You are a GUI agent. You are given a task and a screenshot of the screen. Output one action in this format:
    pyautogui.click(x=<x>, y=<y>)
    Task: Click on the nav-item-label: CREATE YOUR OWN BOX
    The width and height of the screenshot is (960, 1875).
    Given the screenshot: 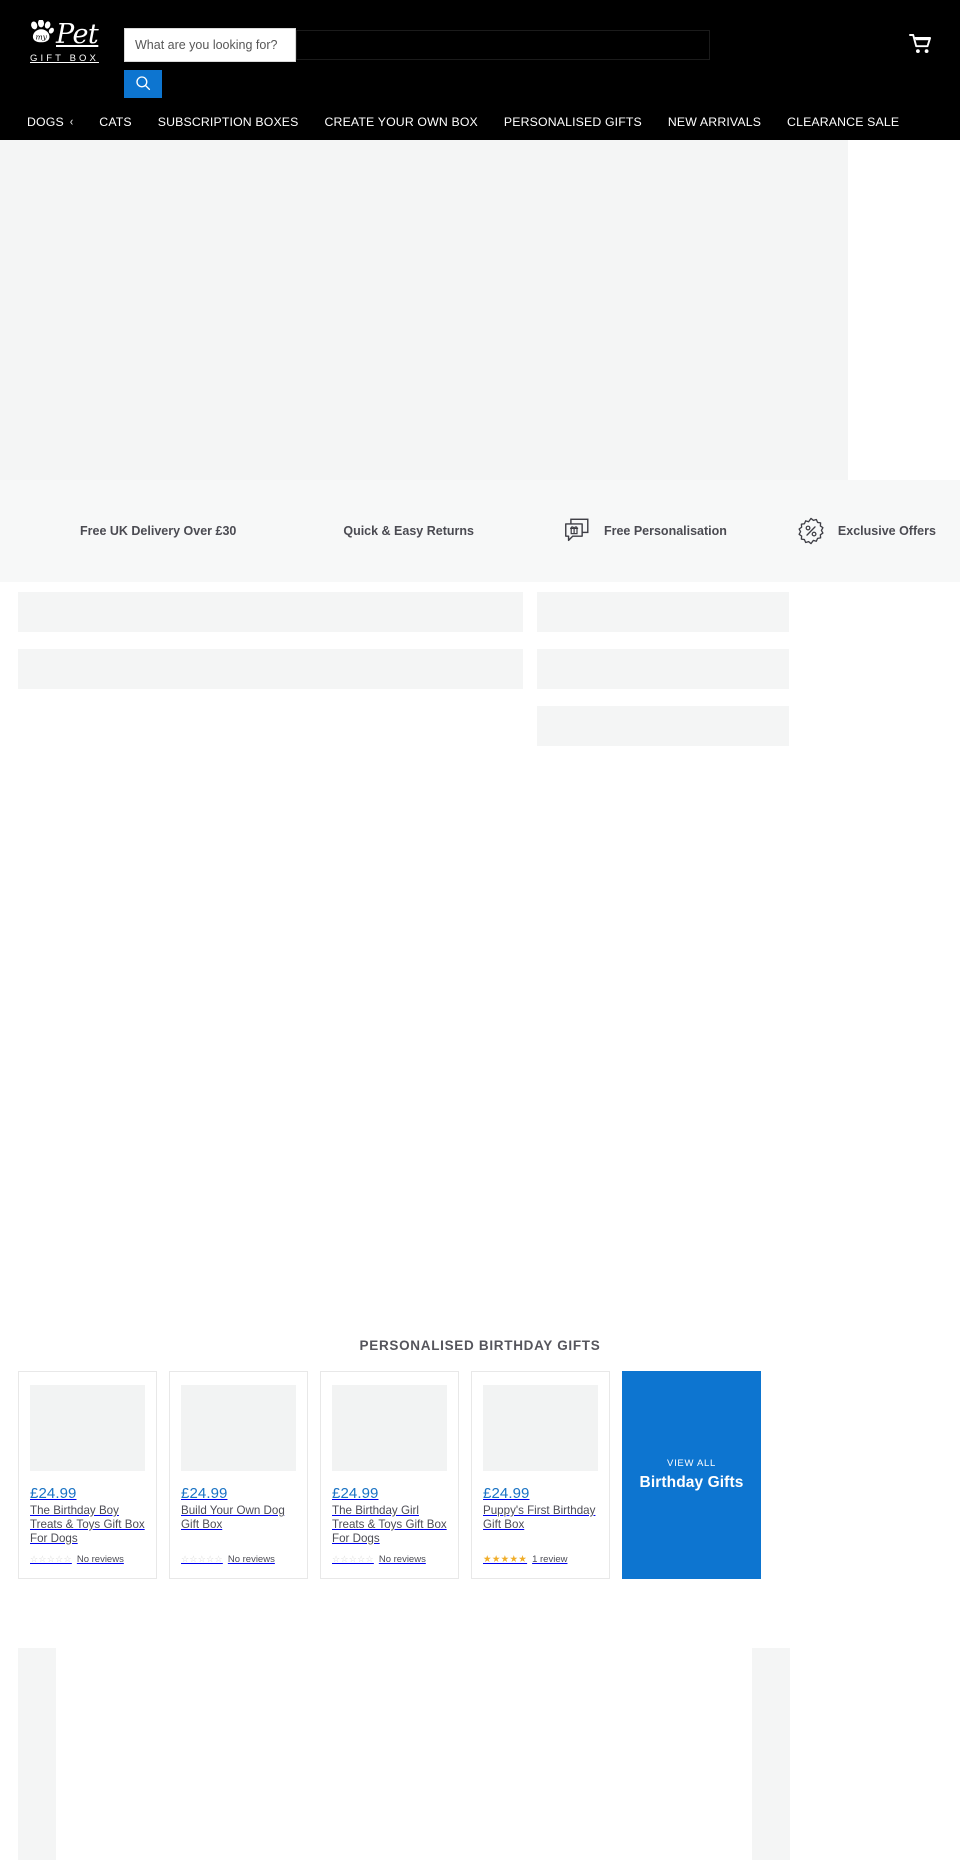 What is the action you would take?
    pyautogui.click(x=401, y=122)
    